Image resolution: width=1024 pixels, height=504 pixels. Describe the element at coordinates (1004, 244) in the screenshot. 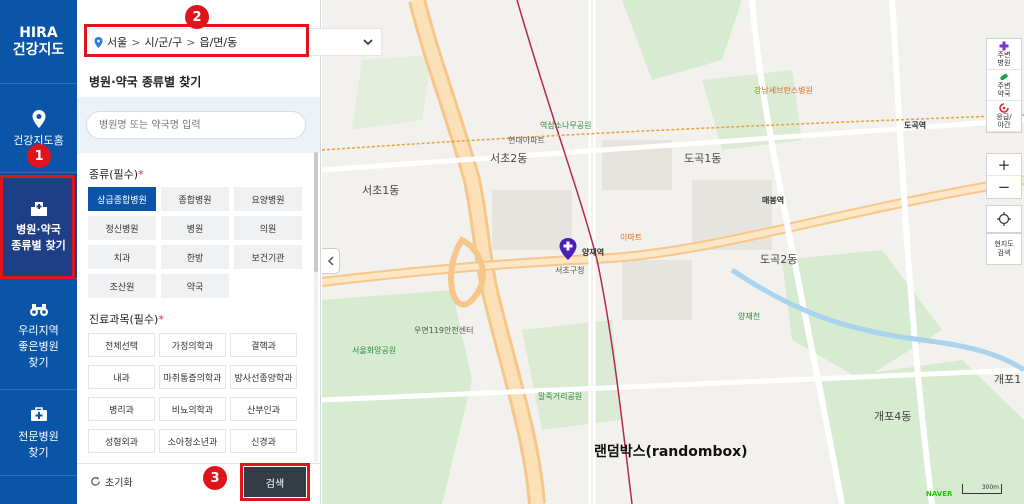

I see `search-area-line1: 현지도` at that location.